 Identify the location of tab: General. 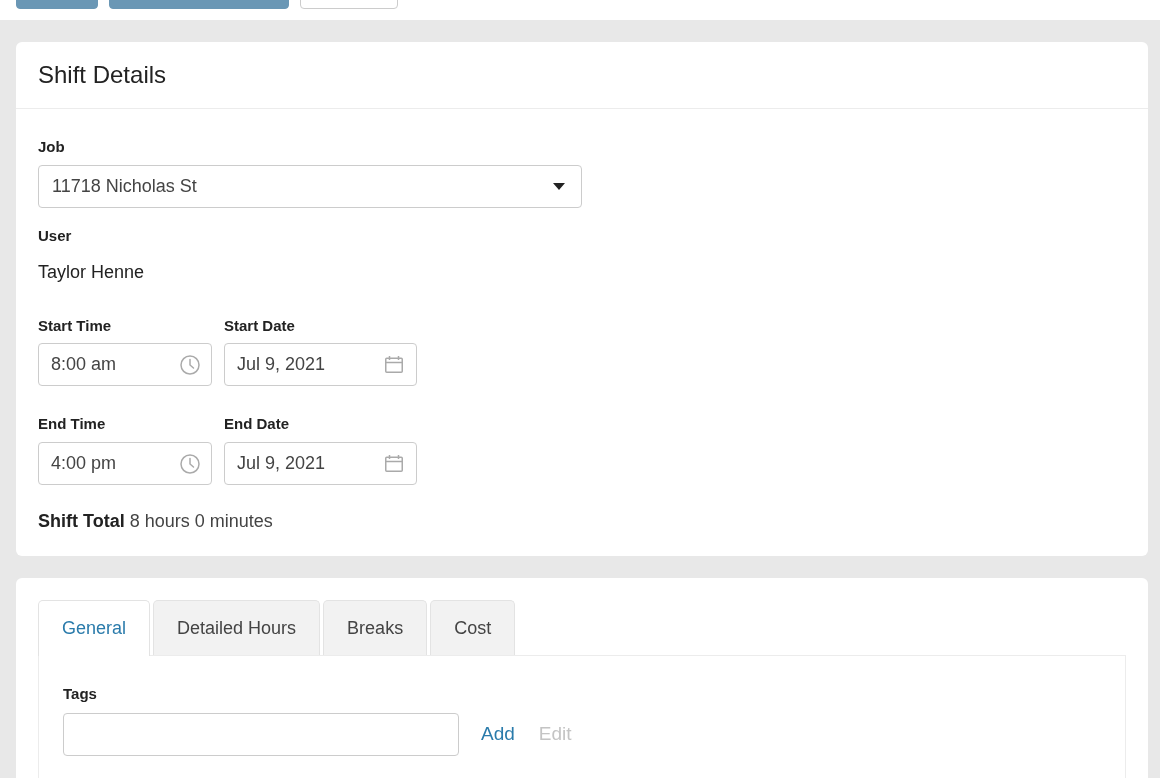
(94, 628).